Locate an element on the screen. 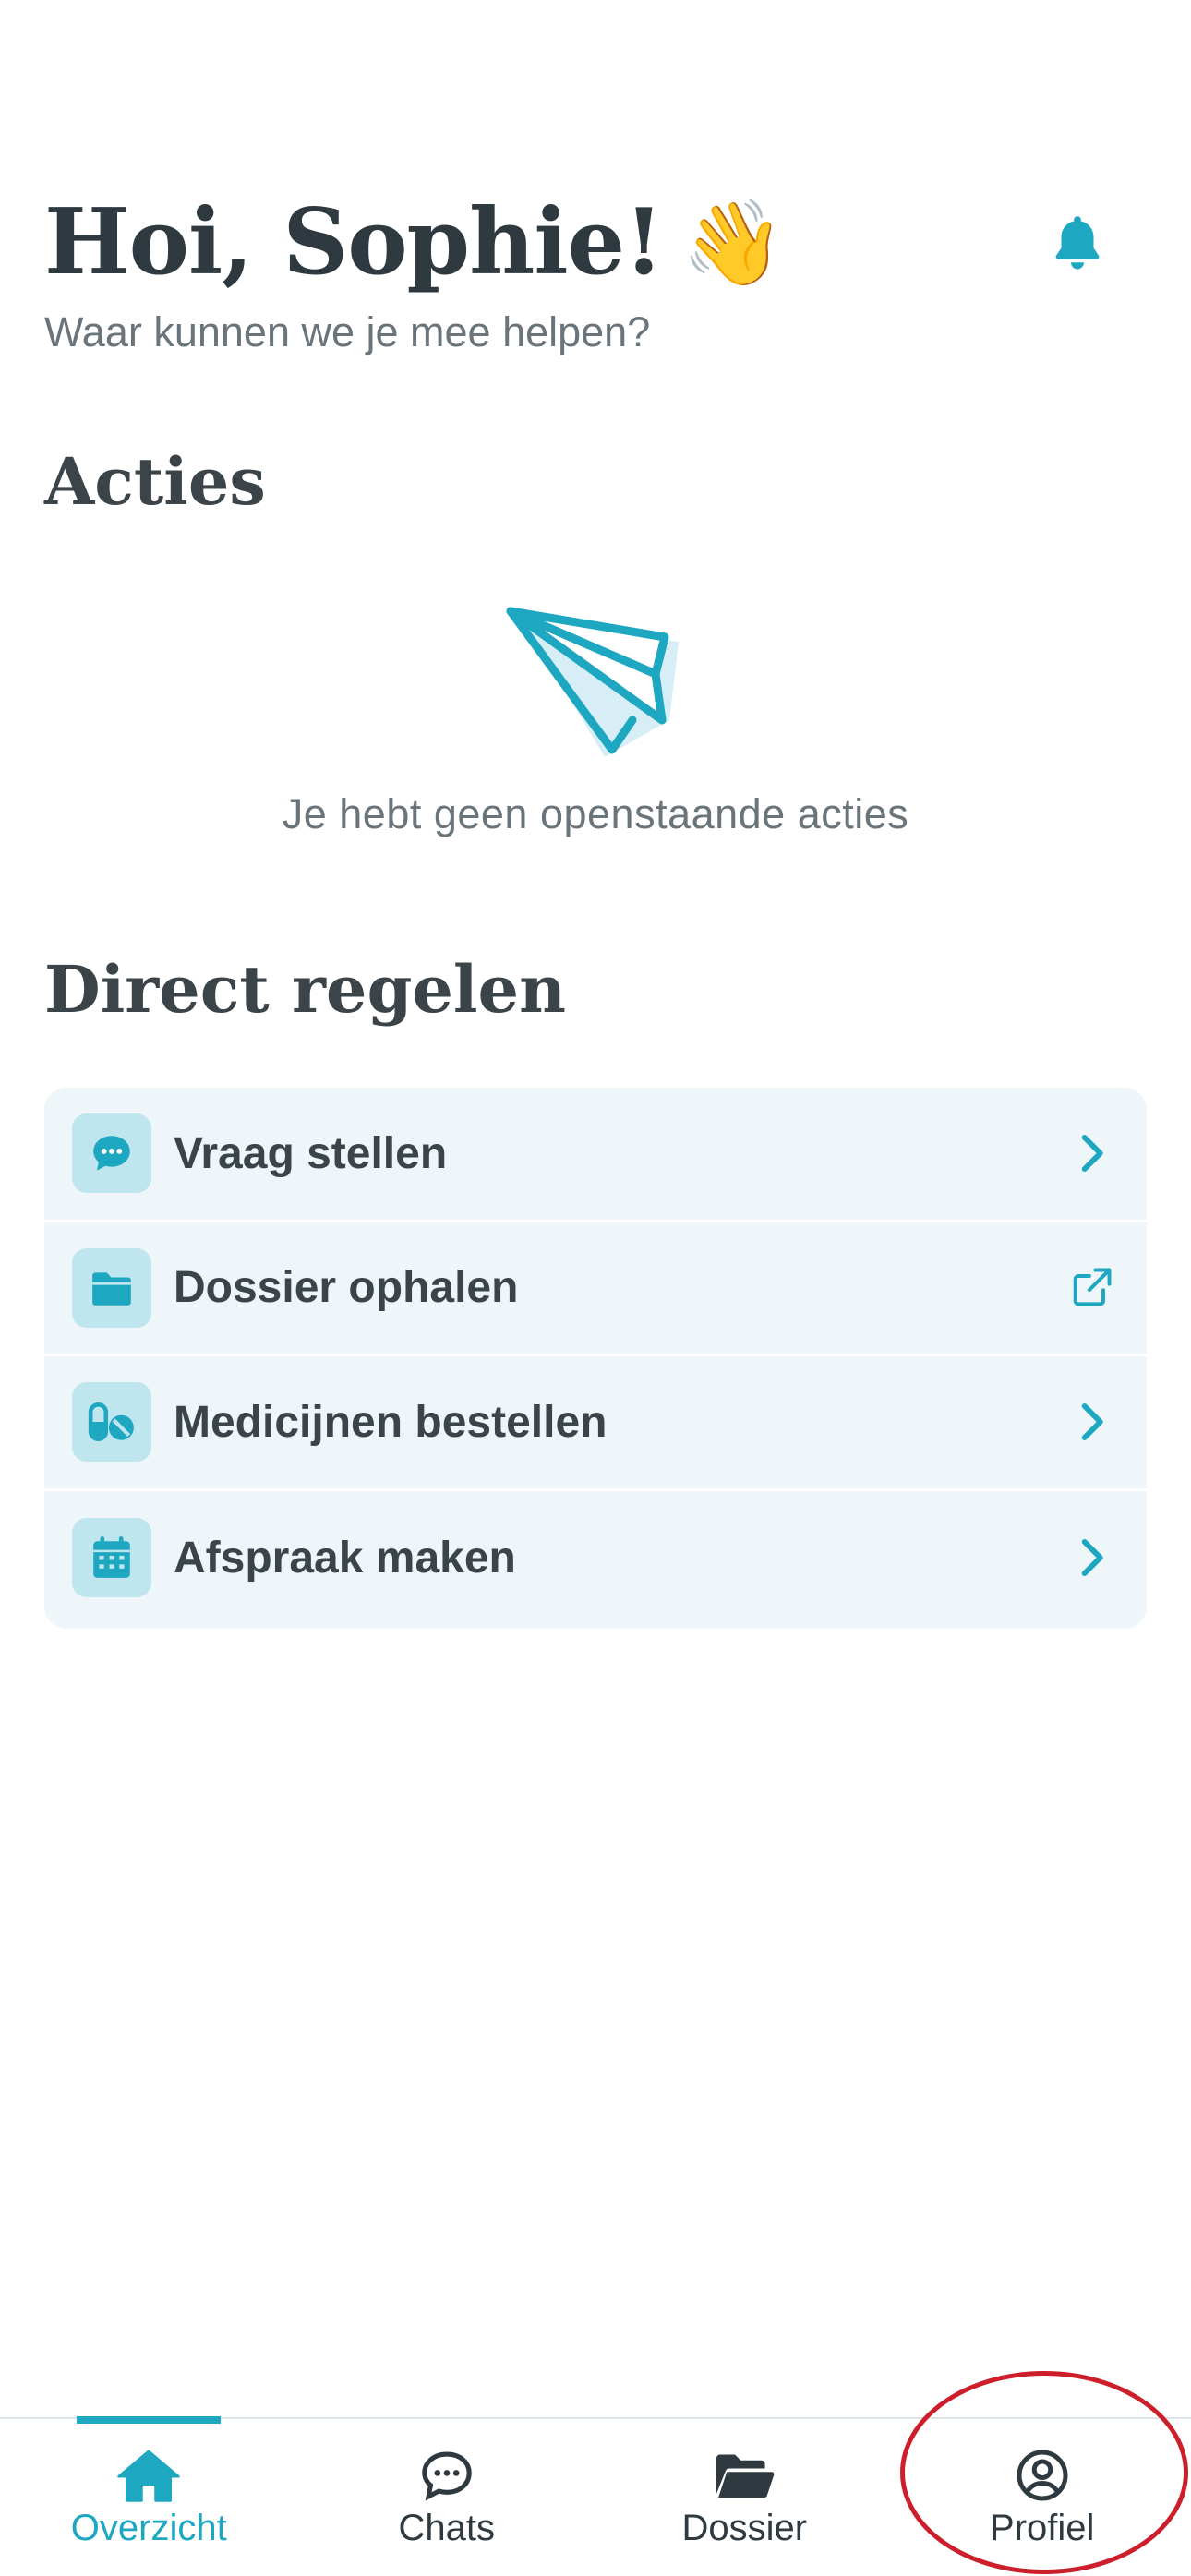  home-icon is located at coordinates (148, 2475).